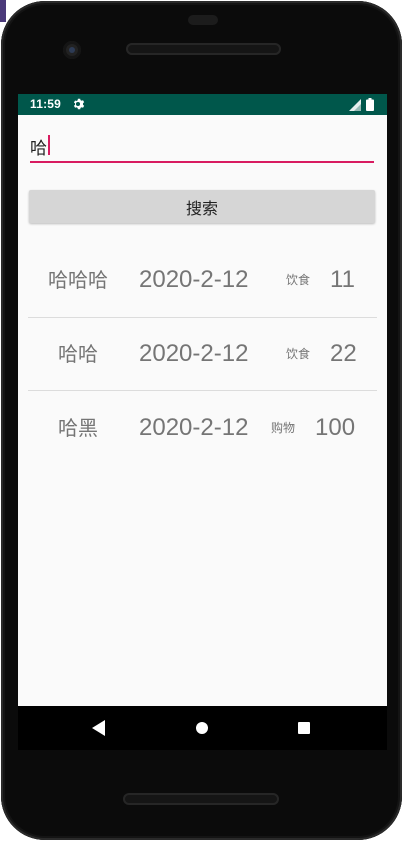 This screenshot has height=841, width=403. Describe the element at coordinates (202, 390) in the screenshot. I see `list-divider` at that location.